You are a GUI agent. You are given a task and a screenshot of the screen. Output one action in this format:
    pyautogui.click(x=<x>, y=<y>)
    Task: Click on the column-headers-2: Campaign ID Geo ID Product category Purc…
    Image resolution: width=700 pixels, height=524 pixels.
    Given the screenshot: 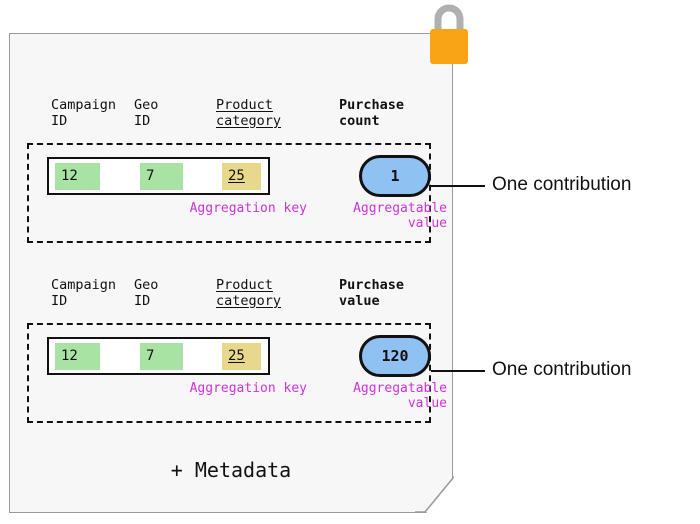 What is the action you would take?
    pyautogui.click(x=230, y=298)
    